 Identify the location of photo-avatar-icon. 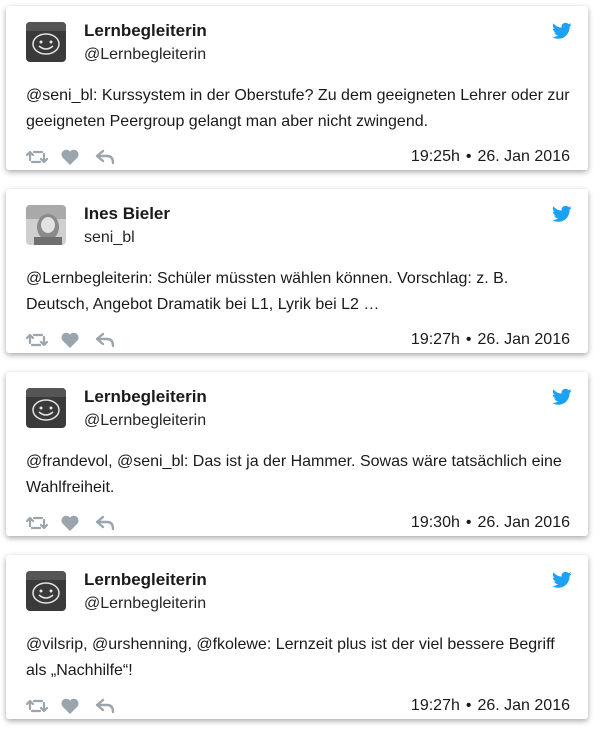
(46, 225).